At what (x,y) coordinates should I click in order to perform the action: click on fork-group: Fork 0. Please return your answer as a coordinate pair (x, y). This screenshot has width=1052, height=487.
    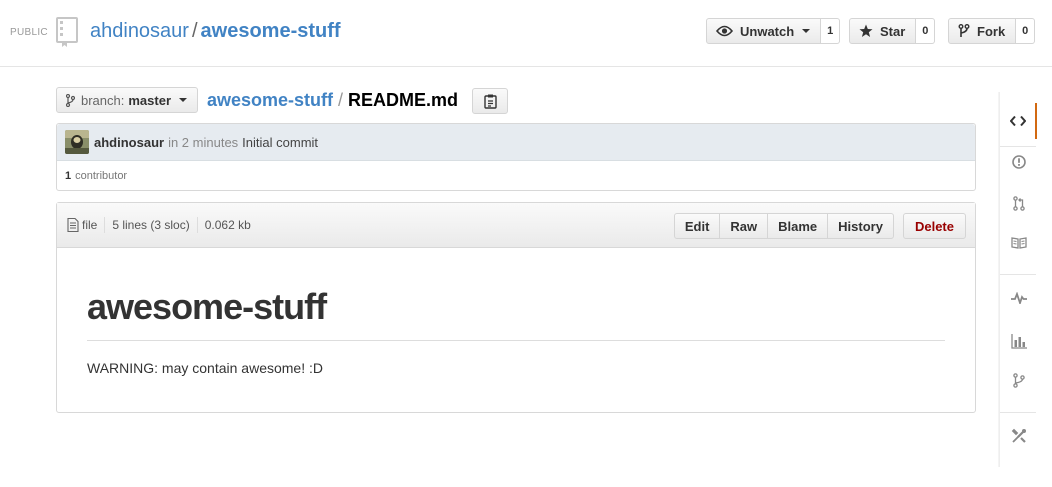
    Looking at the image, I should click on (992, 31).